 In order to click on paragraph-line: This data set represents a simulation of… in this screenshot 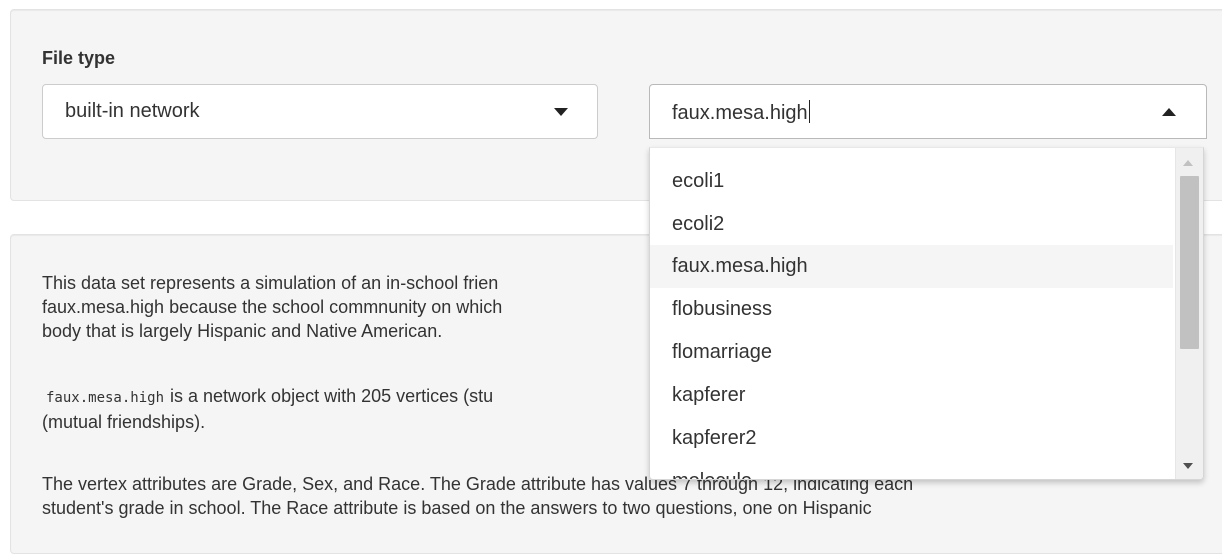, I will do `click(270, 283)`.